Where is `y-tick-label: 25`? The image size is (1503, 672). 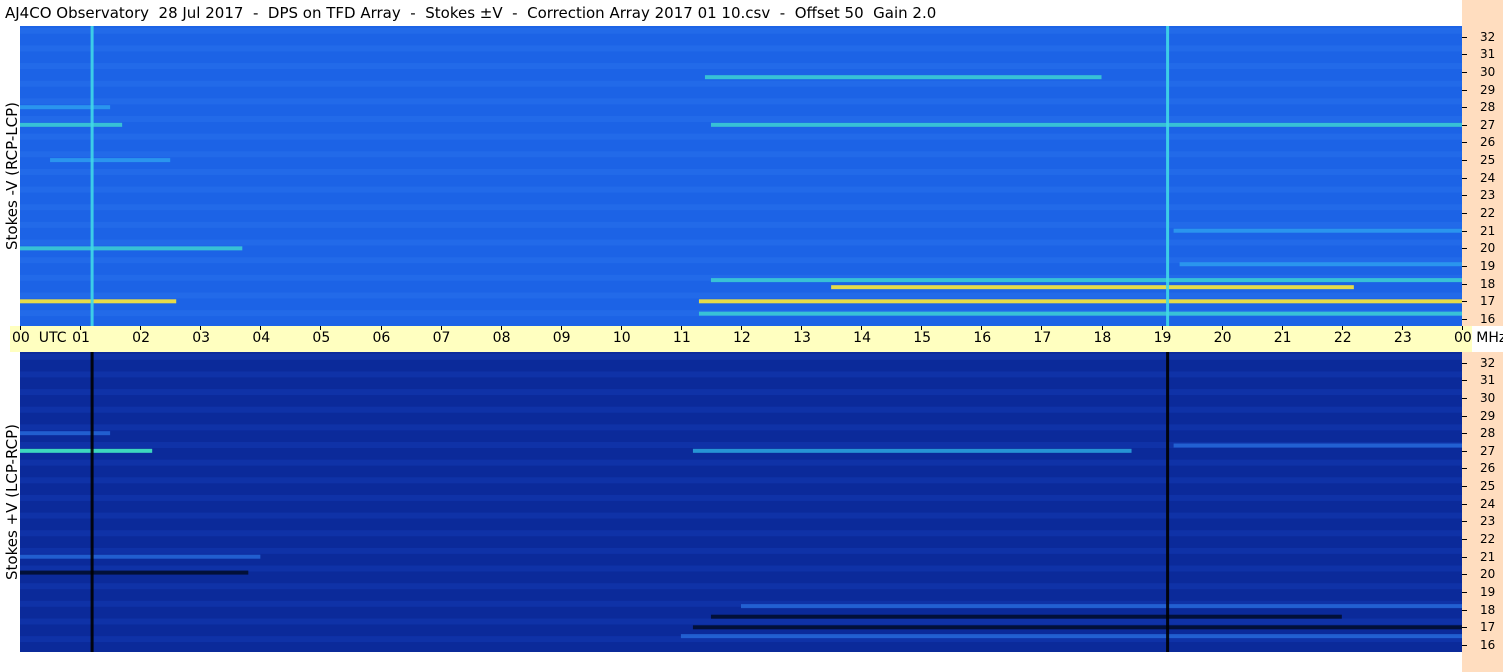
y-tick-label: 25 is located at coordinates (1488, 160).